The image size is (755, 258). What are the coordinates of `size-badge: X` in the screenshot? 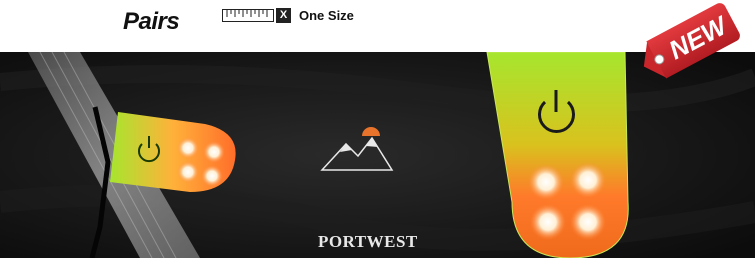 It's located at (283, 15).